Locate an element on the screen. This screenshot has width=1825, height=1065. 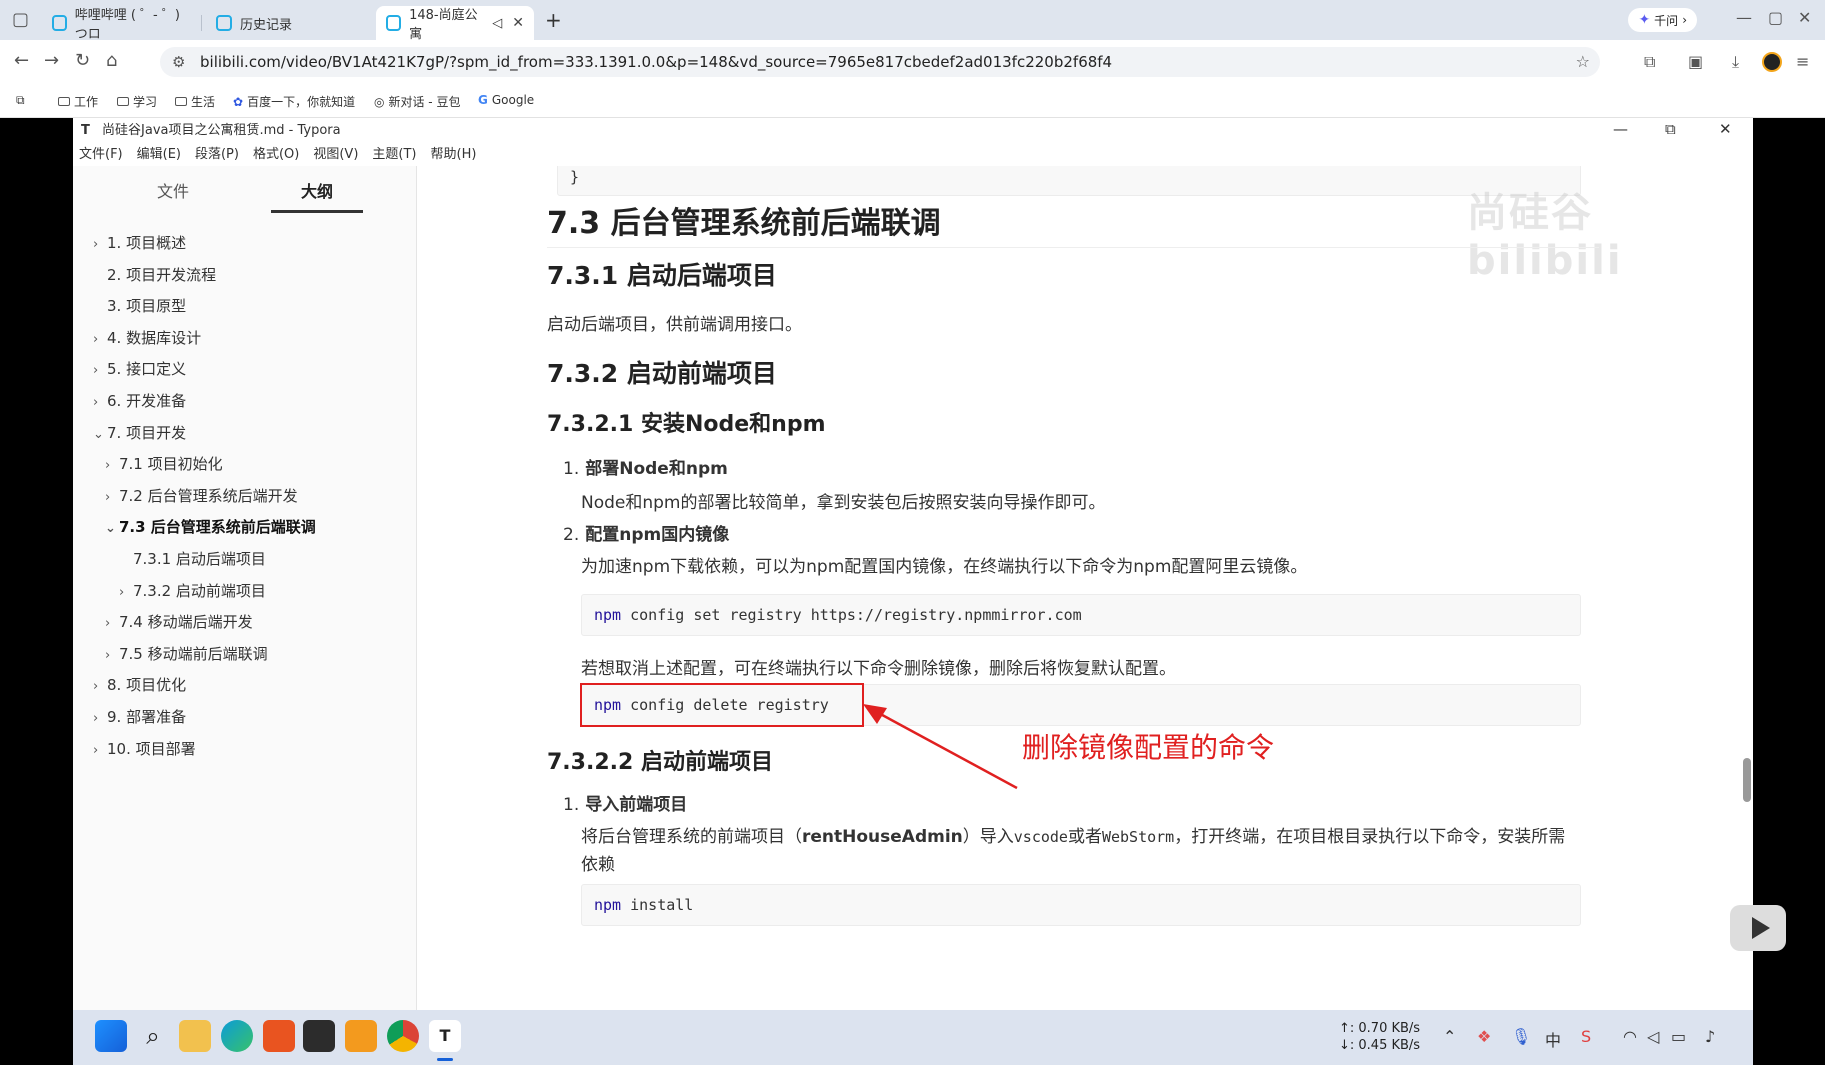
outline-item: › 6. 开发准备 is located at coordinates (139, 400).